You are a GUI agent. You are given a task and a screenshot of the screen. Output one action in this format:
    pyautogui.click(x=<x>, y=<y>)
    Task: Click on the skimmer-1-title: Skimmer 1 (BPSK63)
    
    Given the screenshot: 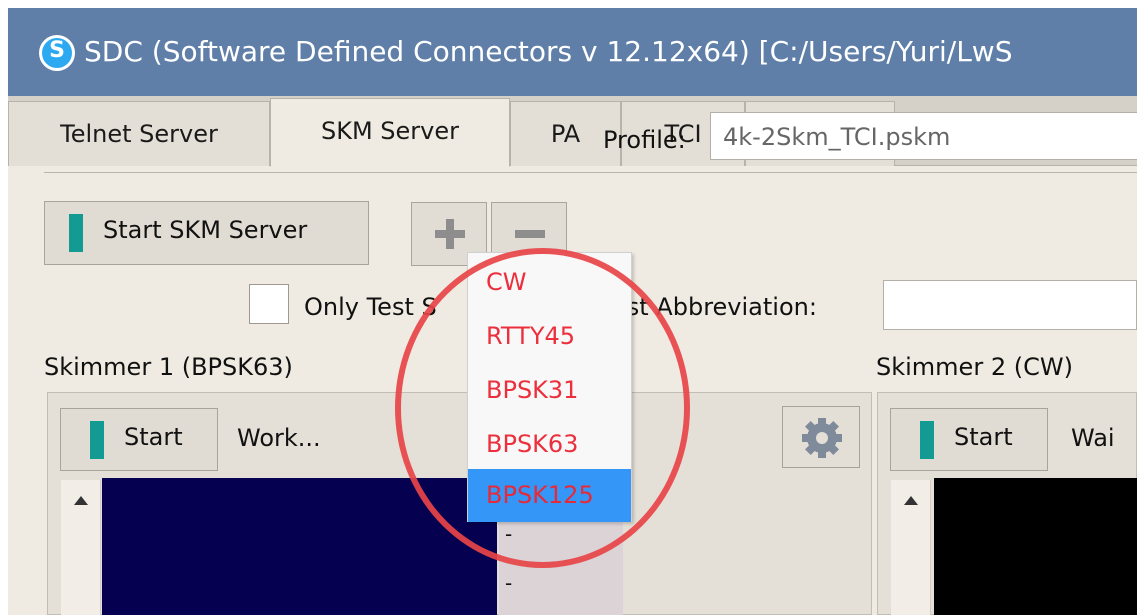 What is the action you would take?
    pyautogui.click(x=168, y=367)
    